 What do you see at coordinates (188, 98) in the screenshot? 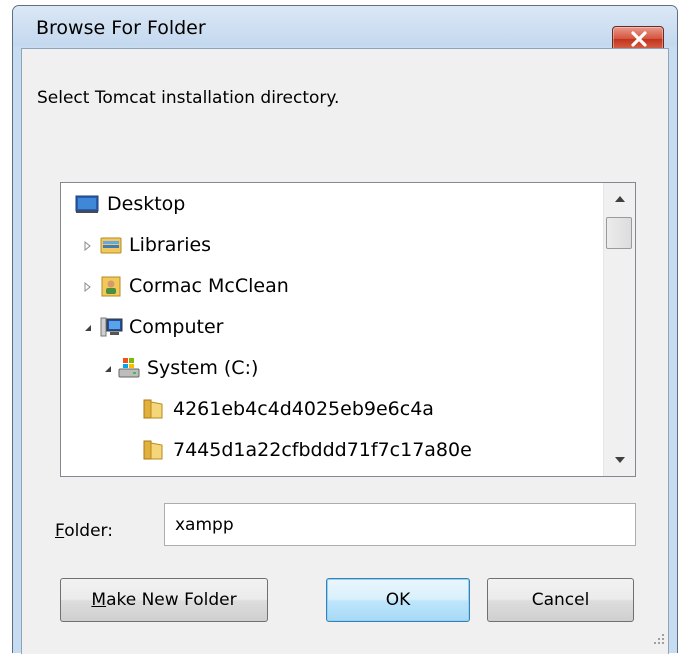
I see `instruction-text: Select Tomcat installation directory.` at bounding box center [188, 98].